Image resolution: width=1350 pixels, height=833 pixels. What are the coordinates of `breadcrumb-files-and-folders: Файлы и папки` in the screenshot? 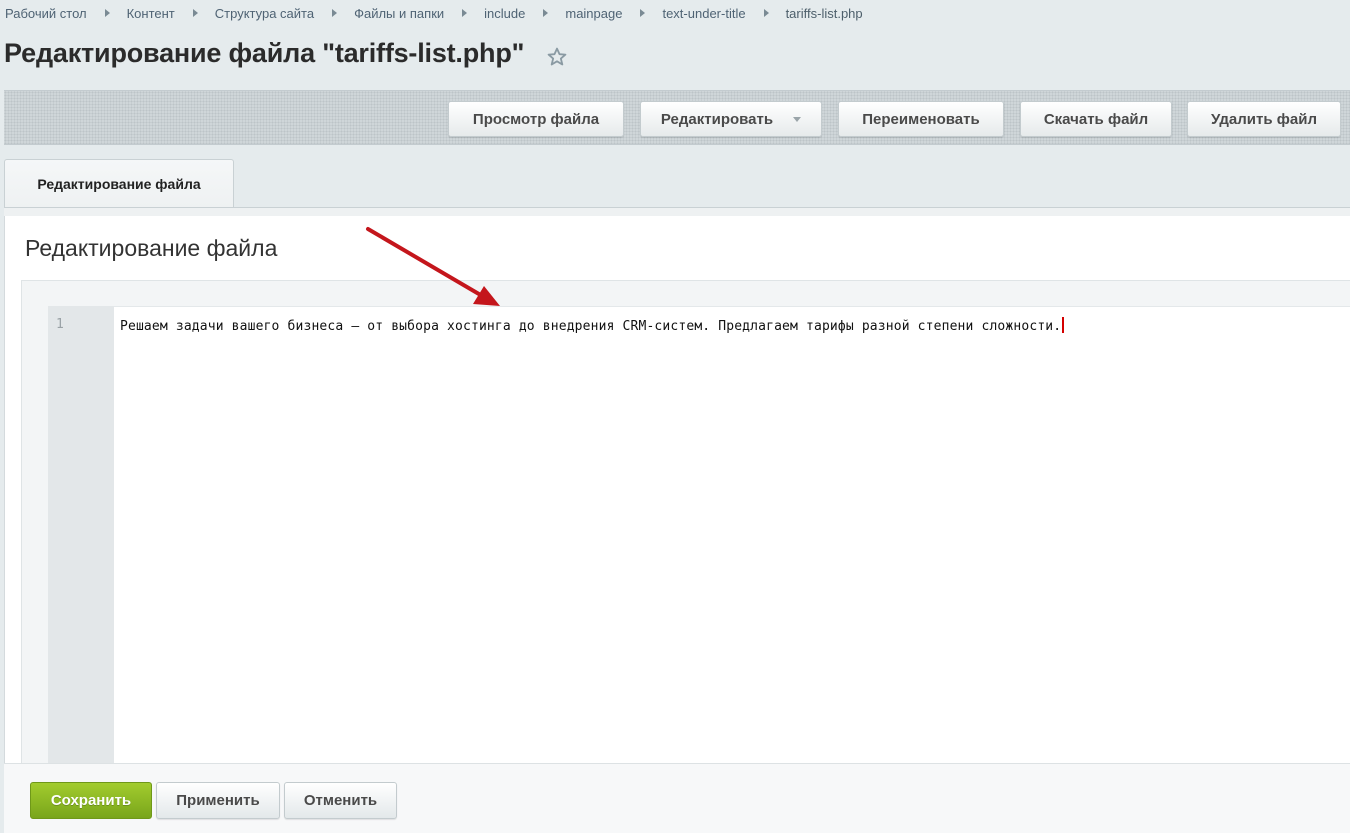 It's located at (399, 13).